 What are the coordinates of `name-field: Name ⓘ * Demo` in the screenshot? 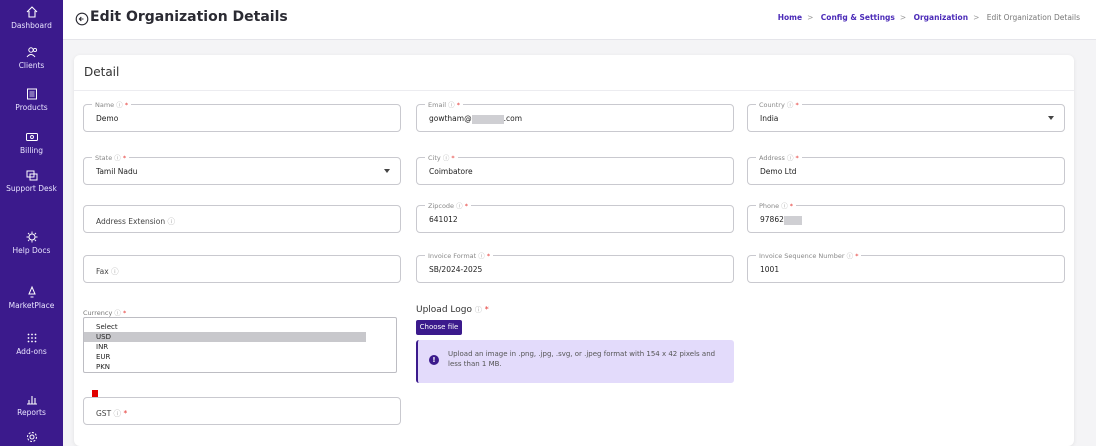 It's located at (242, 115).